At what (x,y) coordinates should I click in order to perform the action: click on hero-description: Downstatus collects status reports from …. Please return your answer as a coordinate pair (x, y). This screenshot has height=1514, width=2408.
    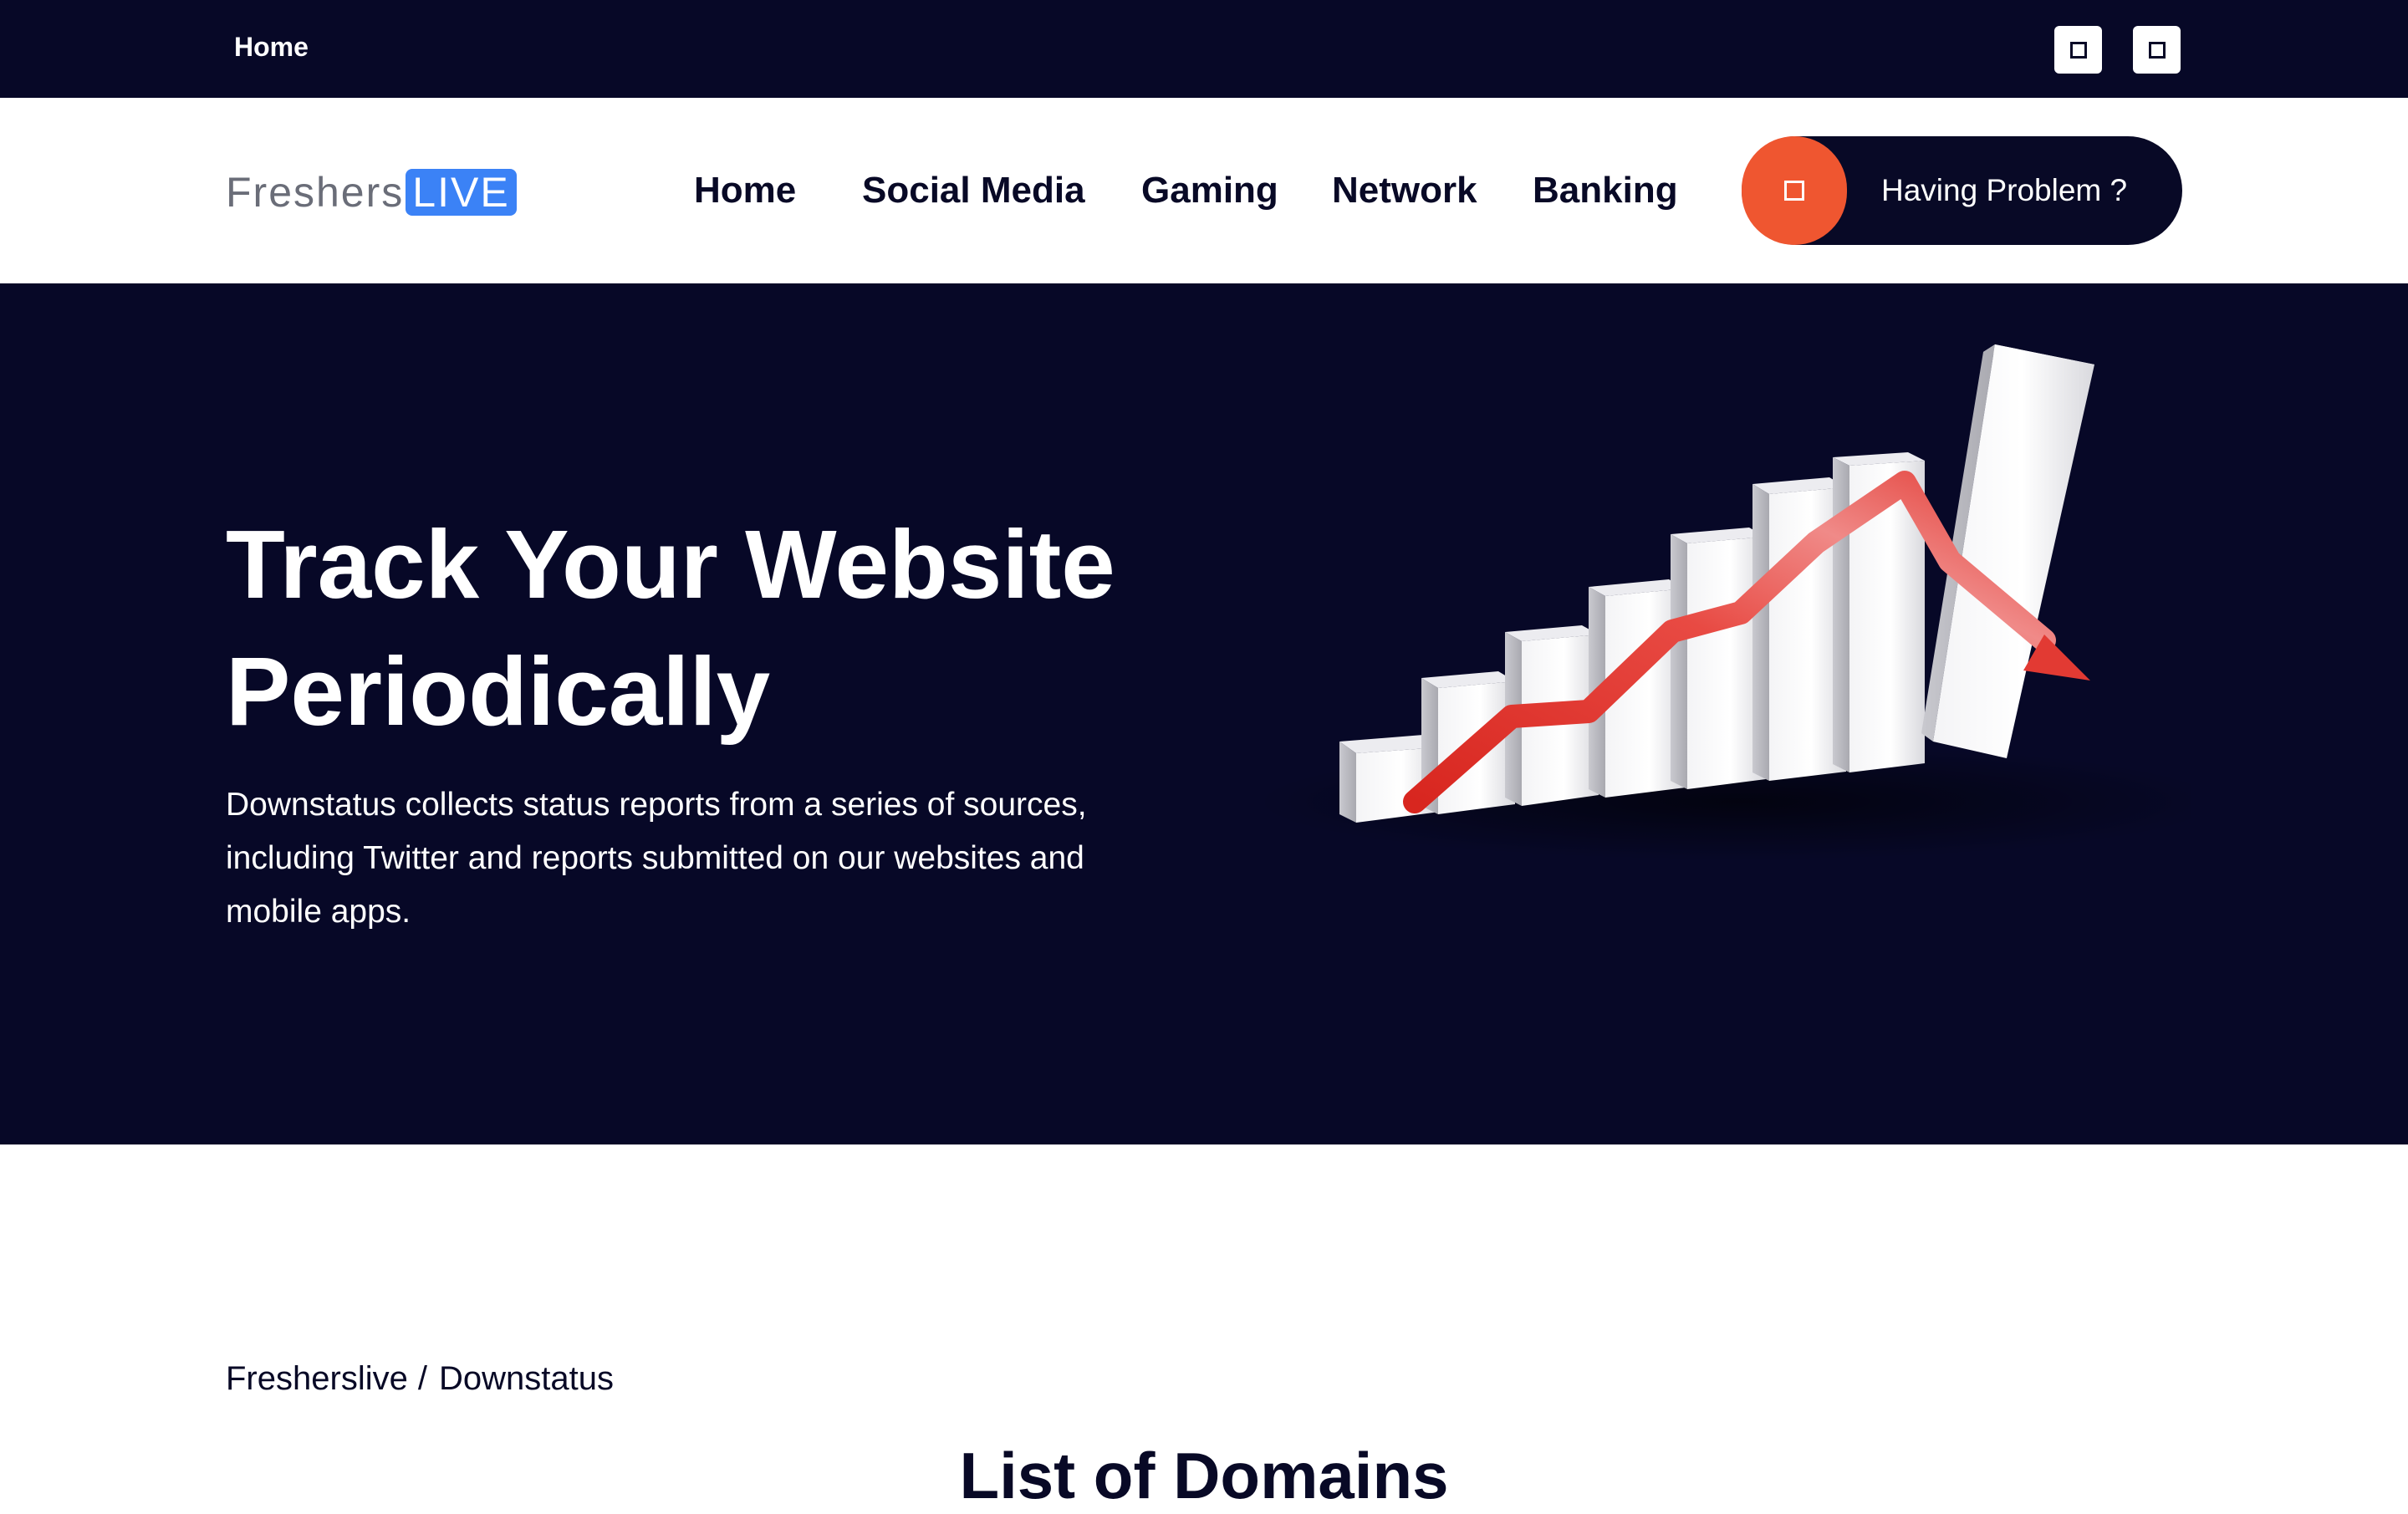
    Looking at the image, I should click on (657, 858).